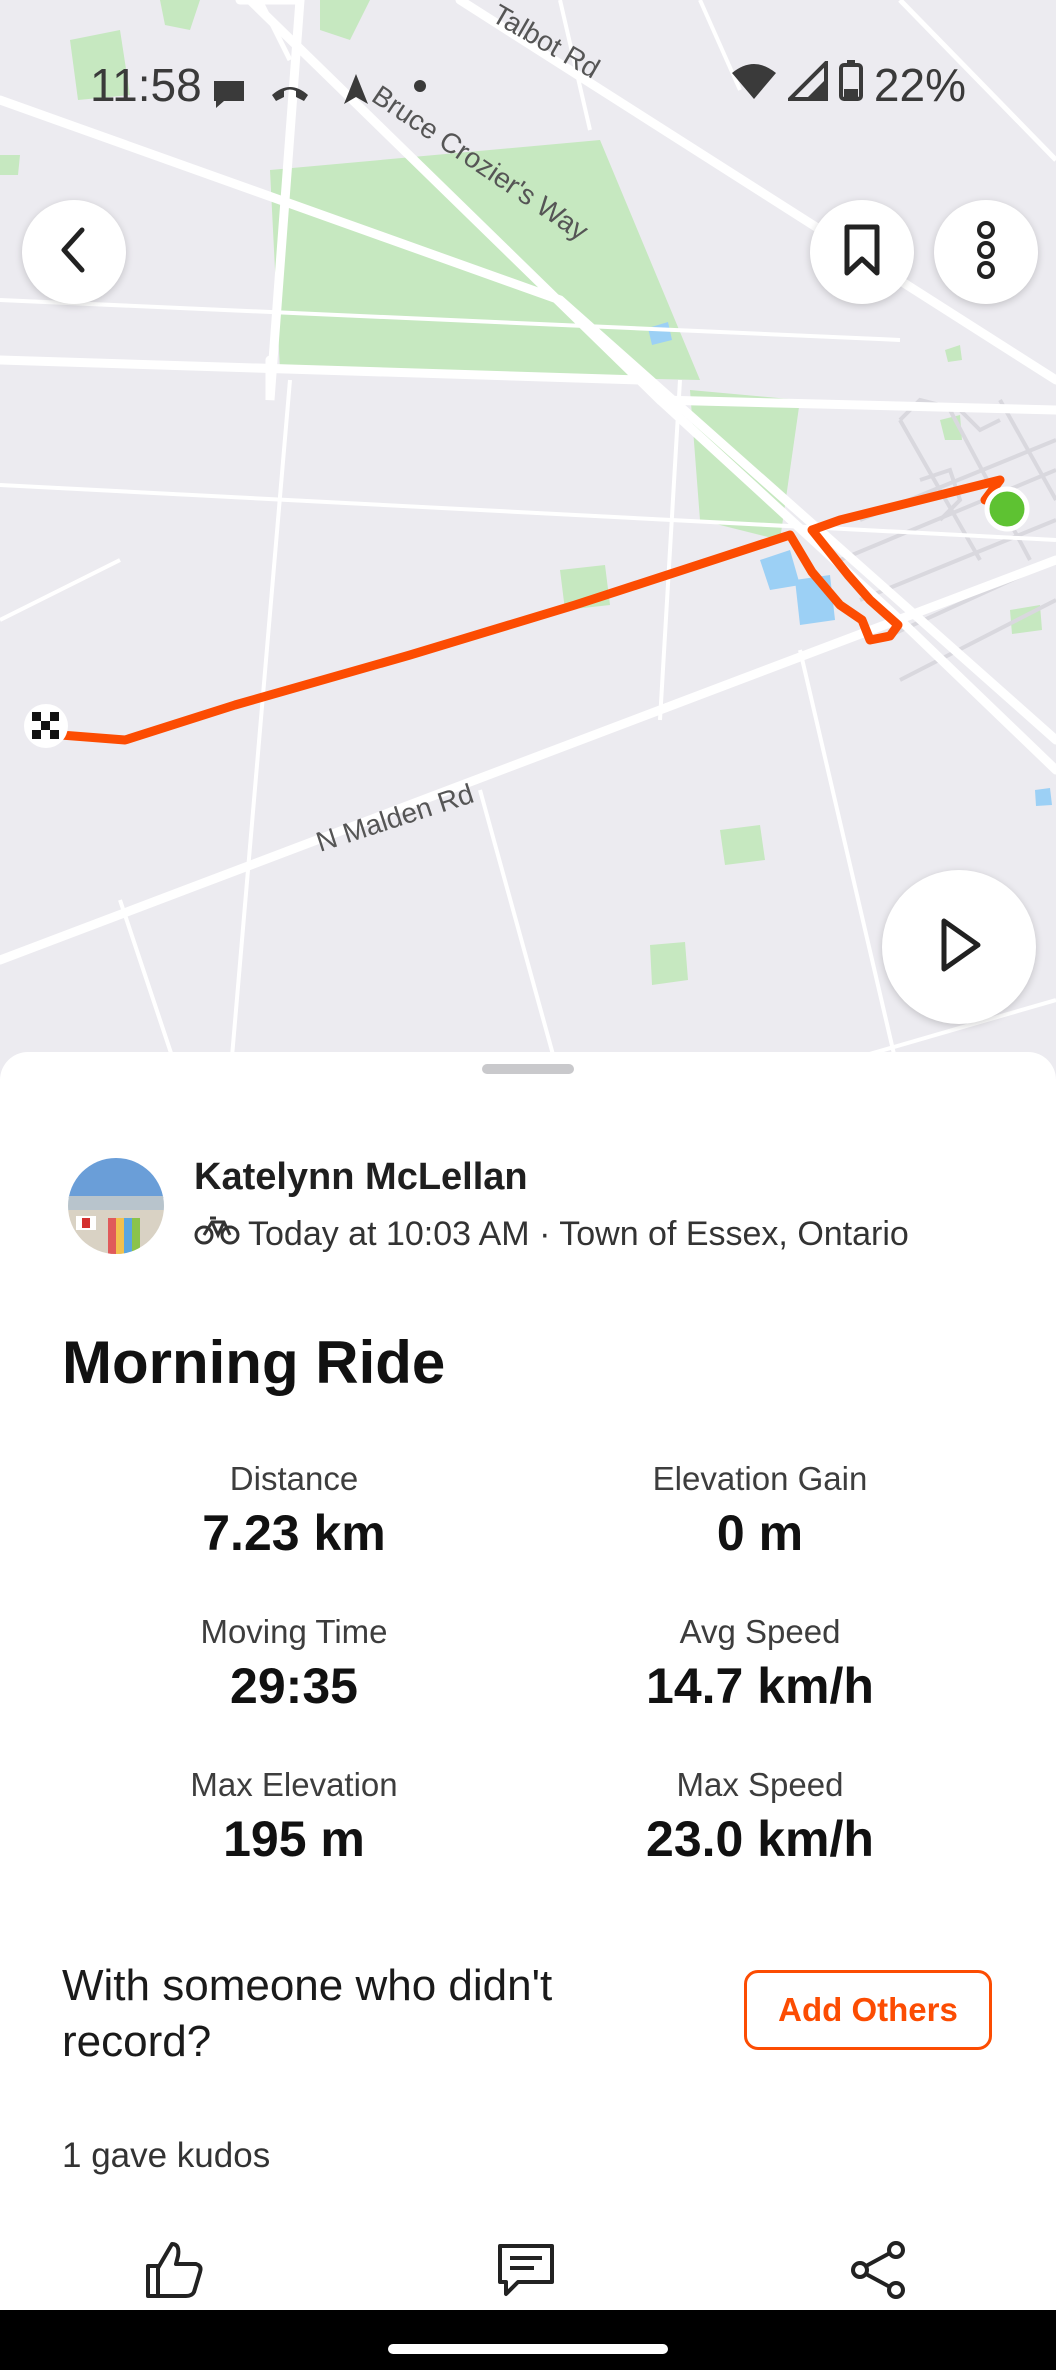  What do you see at coordinates (307, 2013) in the screenshot?
I see `with-others-prompt: With someone who didn't record?` at bounding box center [307, 2013].